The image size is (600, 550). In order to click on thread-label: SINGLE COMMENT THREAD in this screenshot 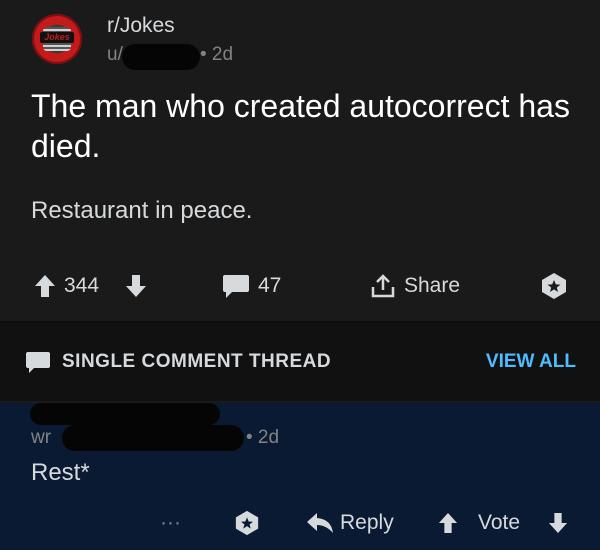, I will do `click(197, 361)`.